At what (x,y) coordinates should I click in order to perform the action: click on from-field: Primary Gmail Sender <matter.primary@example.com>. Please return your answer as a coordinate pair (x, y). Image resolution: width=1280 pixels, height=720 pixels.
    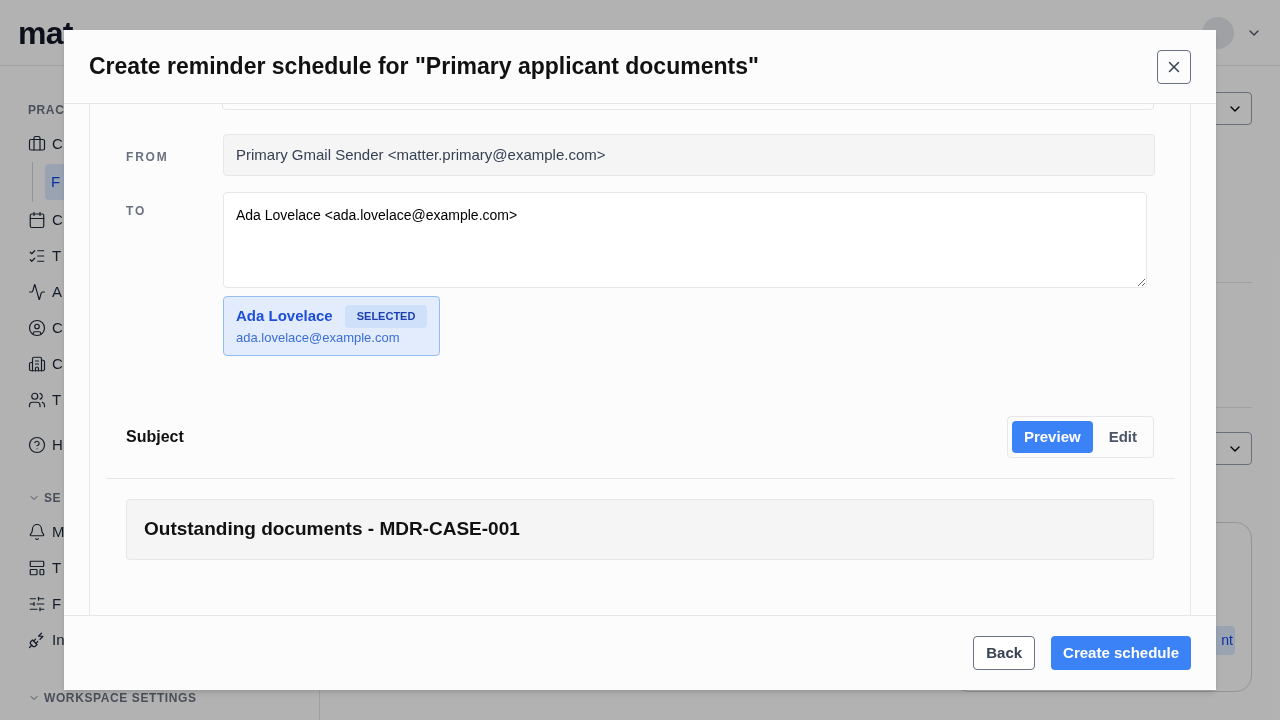
    Looking at the image, I should click on (689, 155).